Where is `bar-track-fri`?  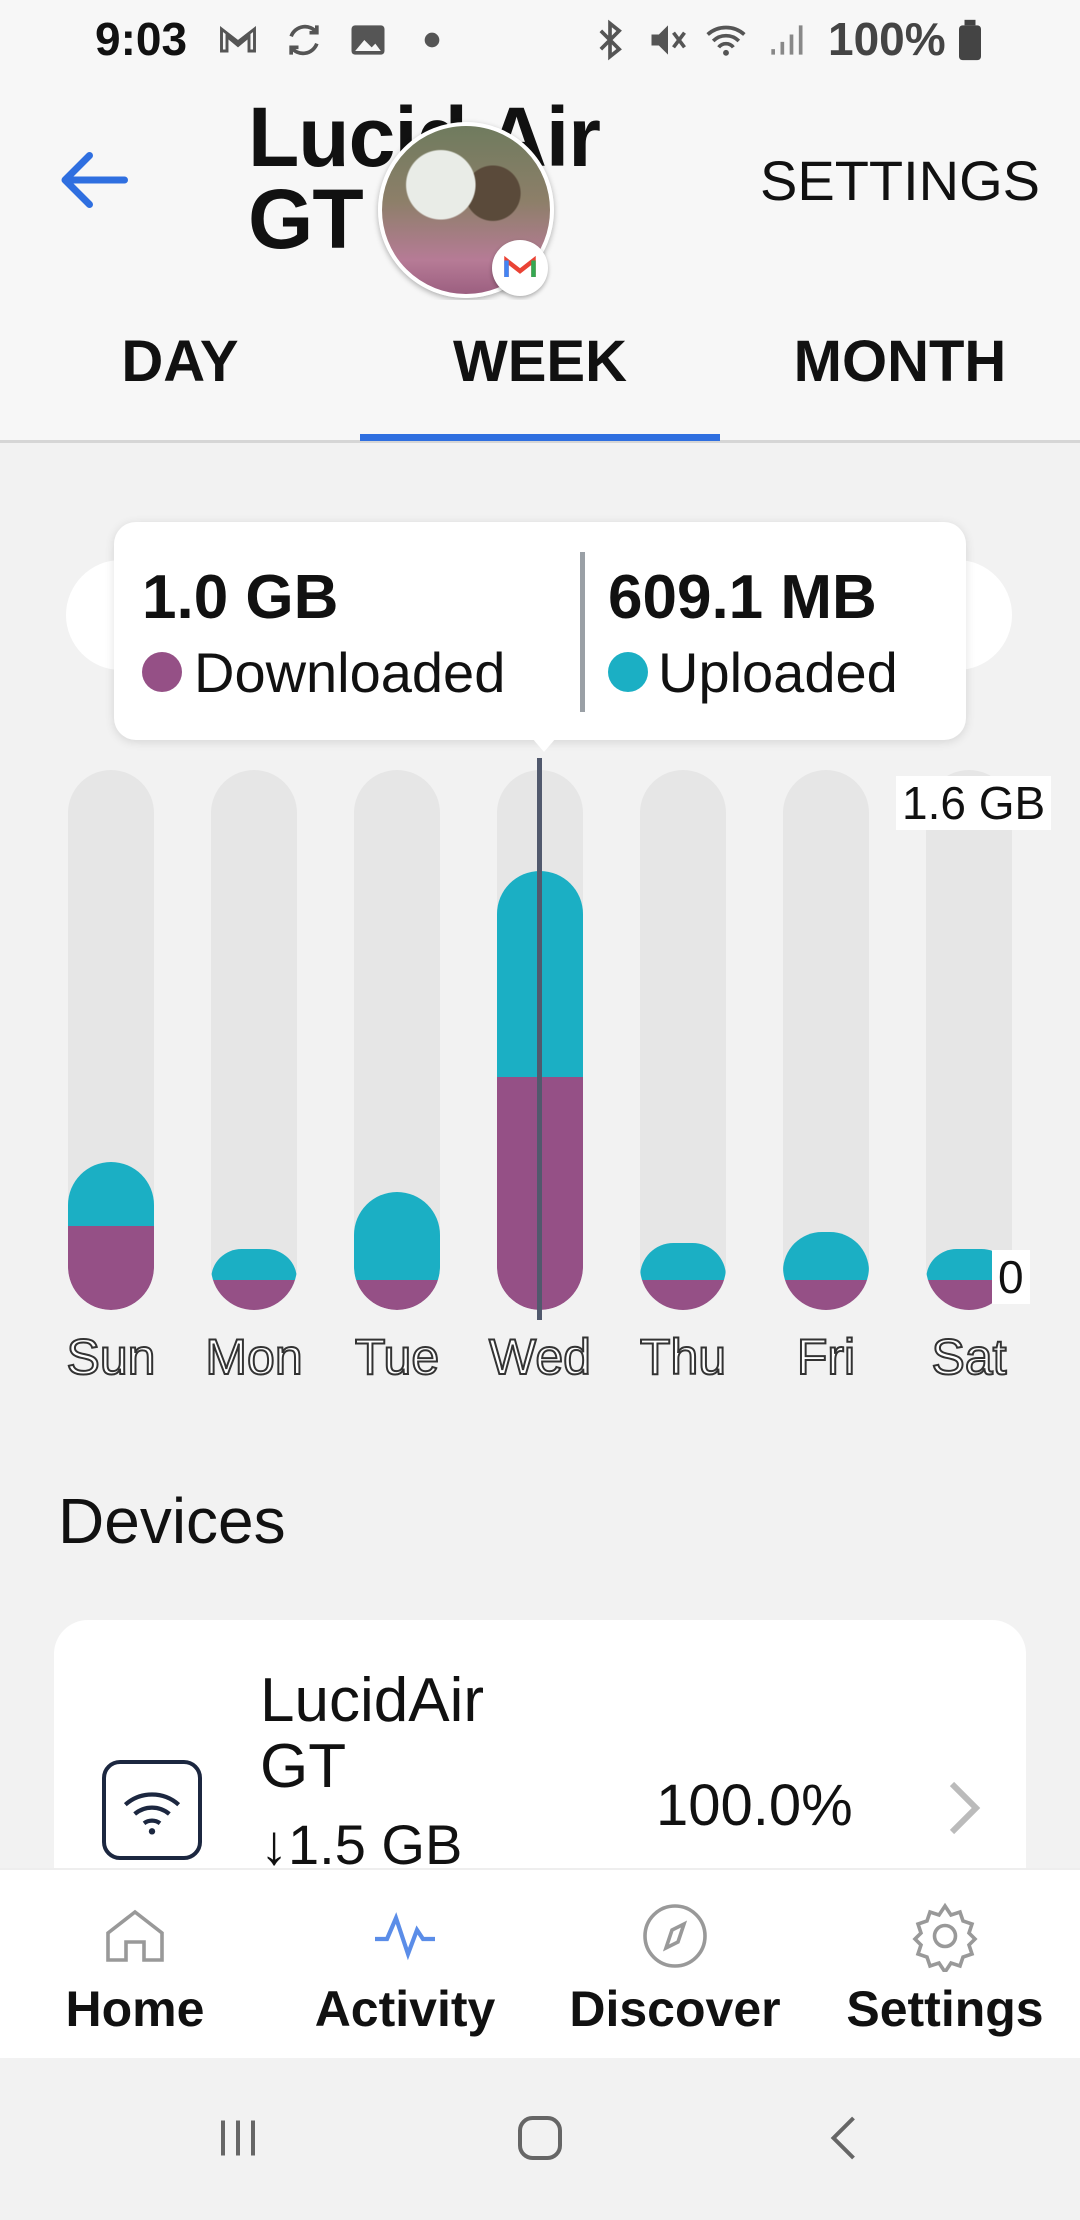 bar-track-fri is located at coordinates (826, 1040).